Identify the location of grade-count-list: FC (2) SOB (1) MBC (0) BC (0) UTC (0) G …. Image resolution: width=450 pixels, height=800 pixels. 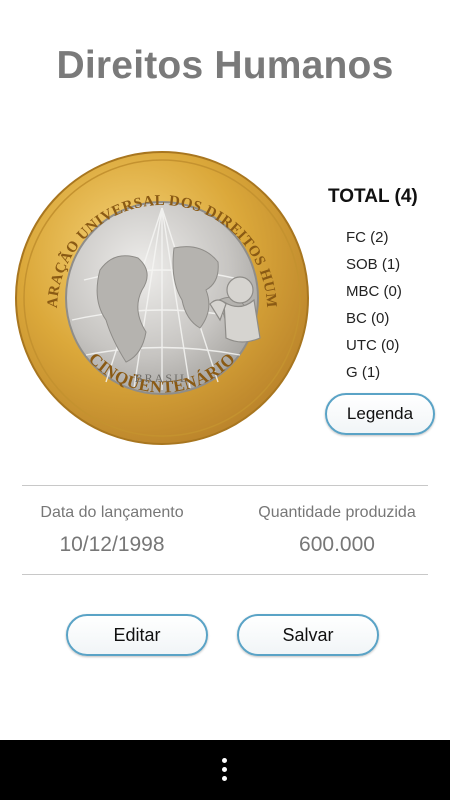
(374, 309).